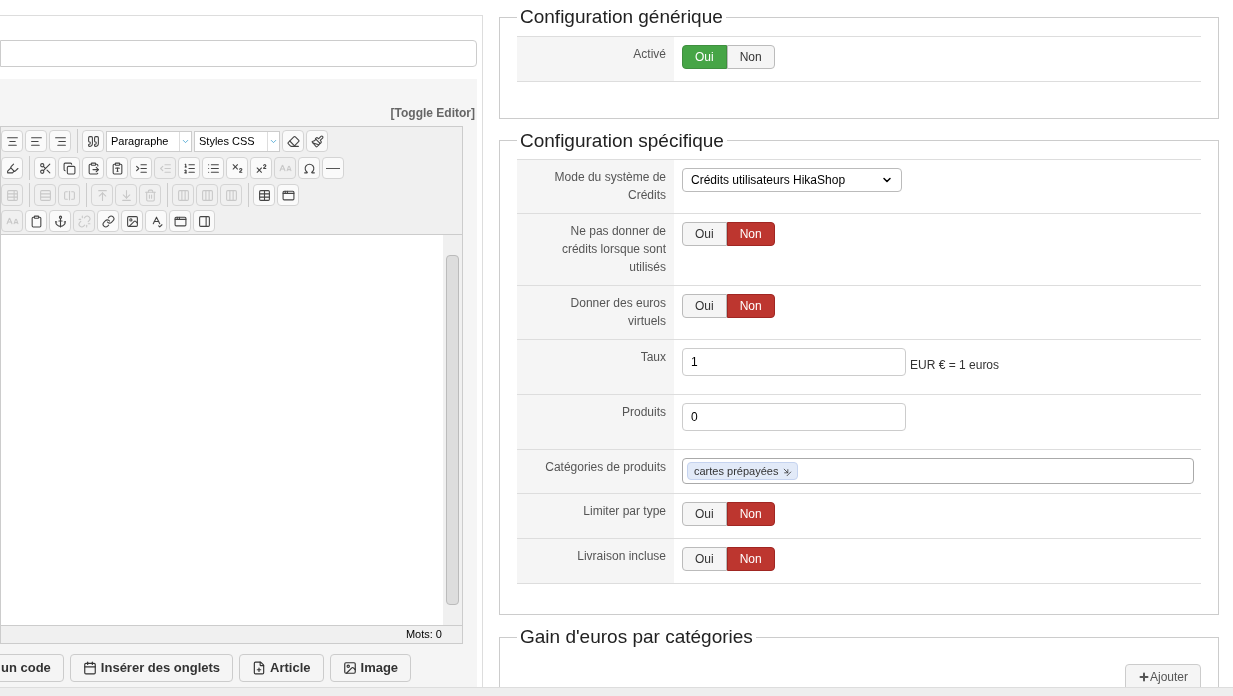 The image size is (1233, 696). I want to click on numbered-list-icon, so click(189, 168).